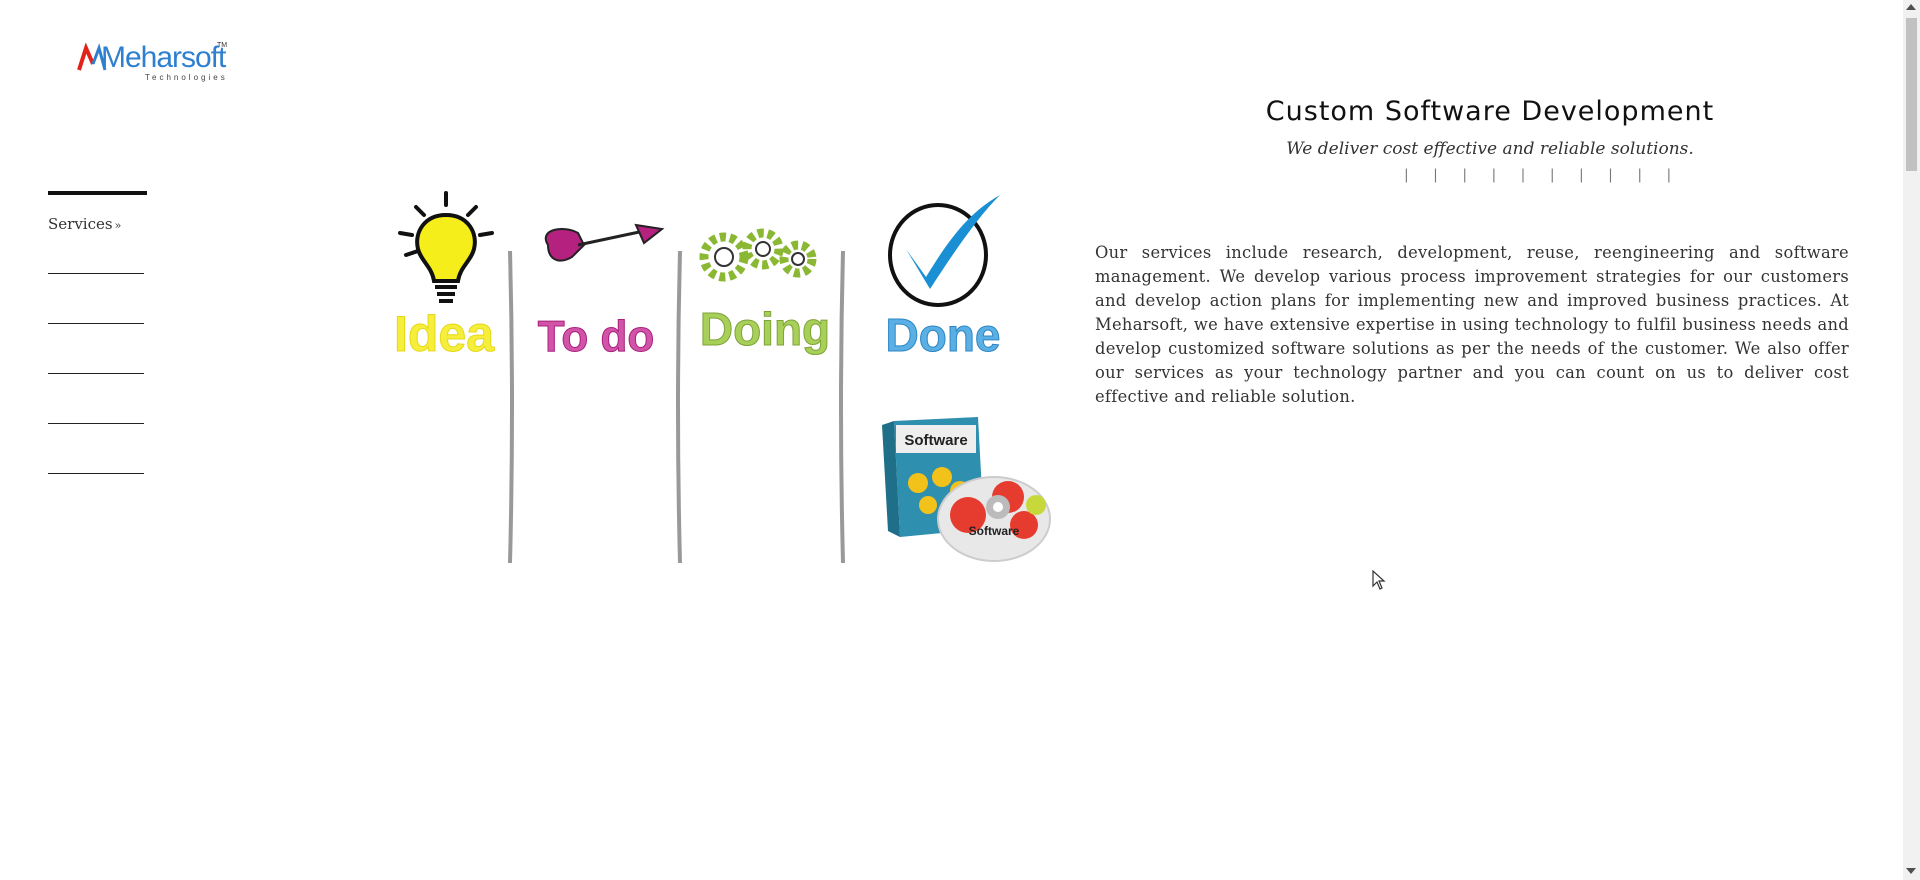  Describe the element at coordinates (1379, 580) in the screenshot. I see `mouse-cursor-icon` at that location.